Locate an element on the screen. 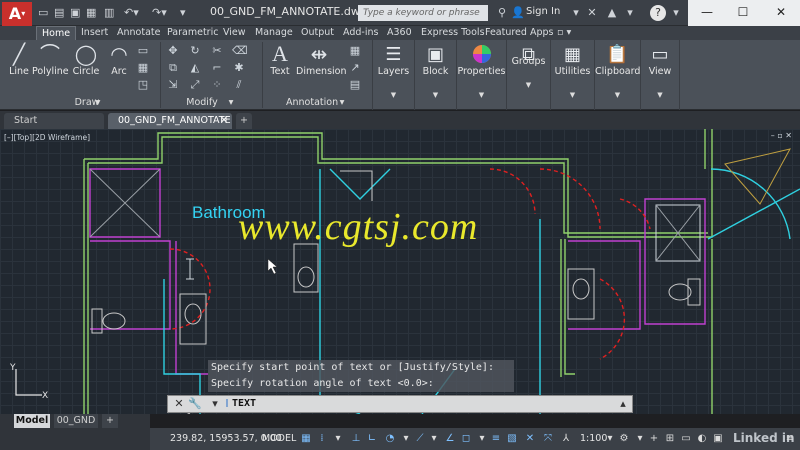  a360-icon: ▲ is located at coordinates (612, 13).